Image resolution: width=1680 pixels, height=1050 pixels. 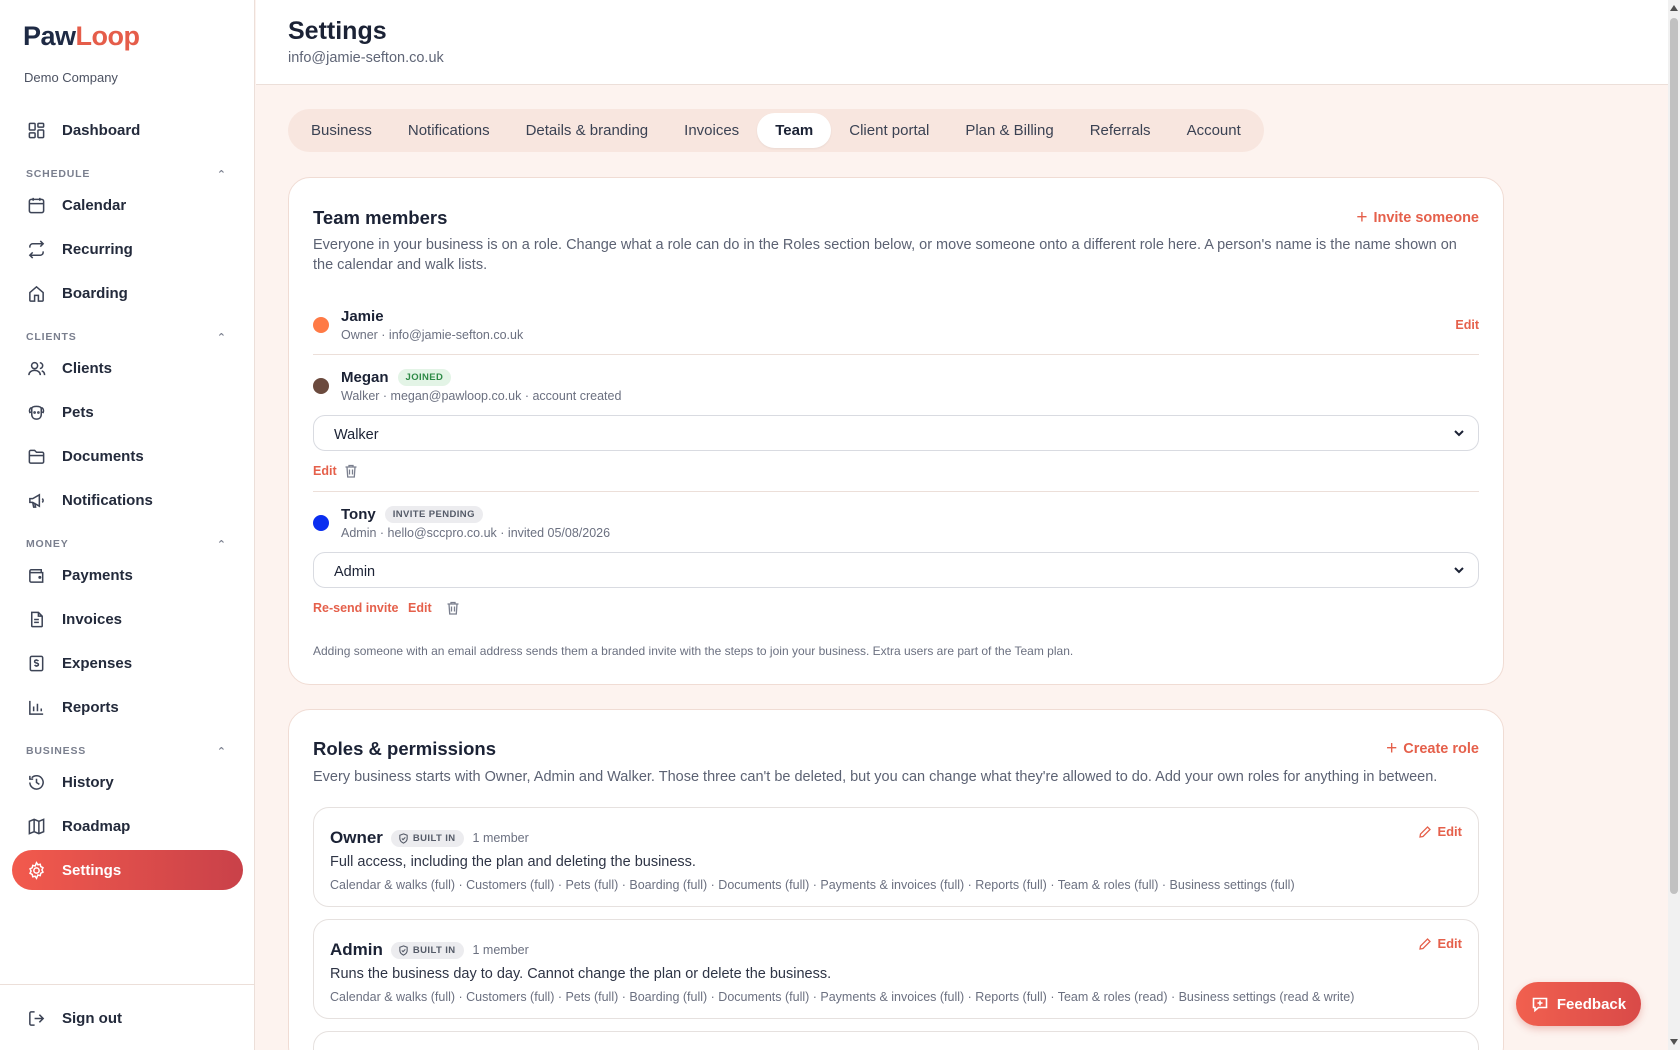 I want to click on sidebar-item-label: Documents, so click(x=103, y=456).